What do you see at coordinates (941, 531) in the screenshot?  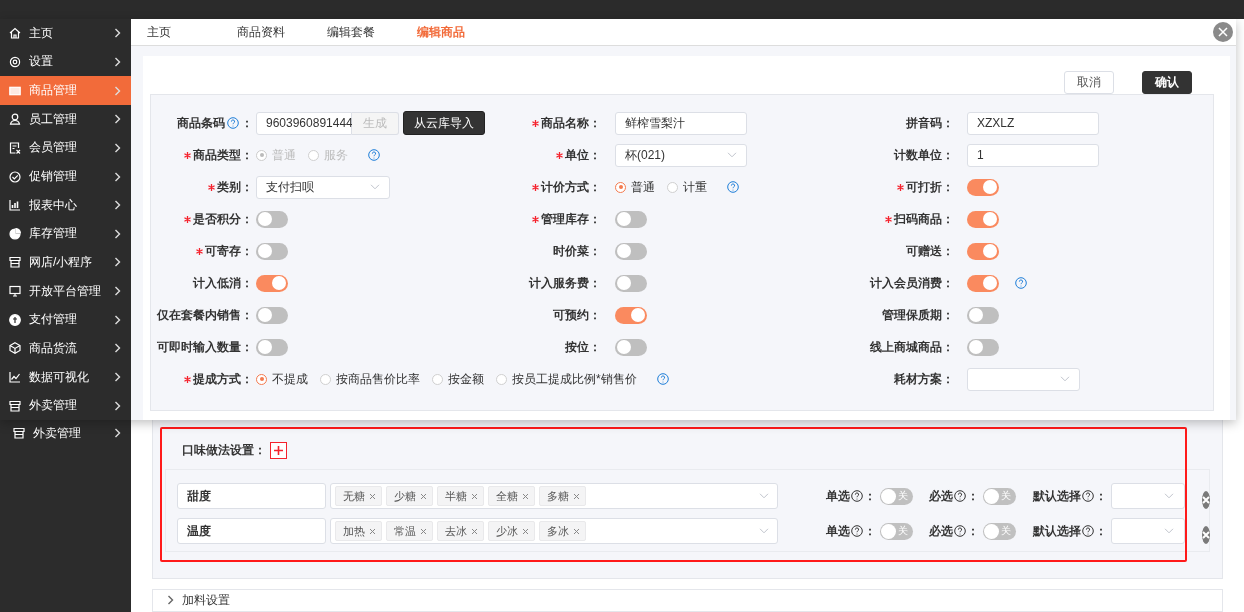 I see `switch-label: 必选` at bounding box center [941, 531].